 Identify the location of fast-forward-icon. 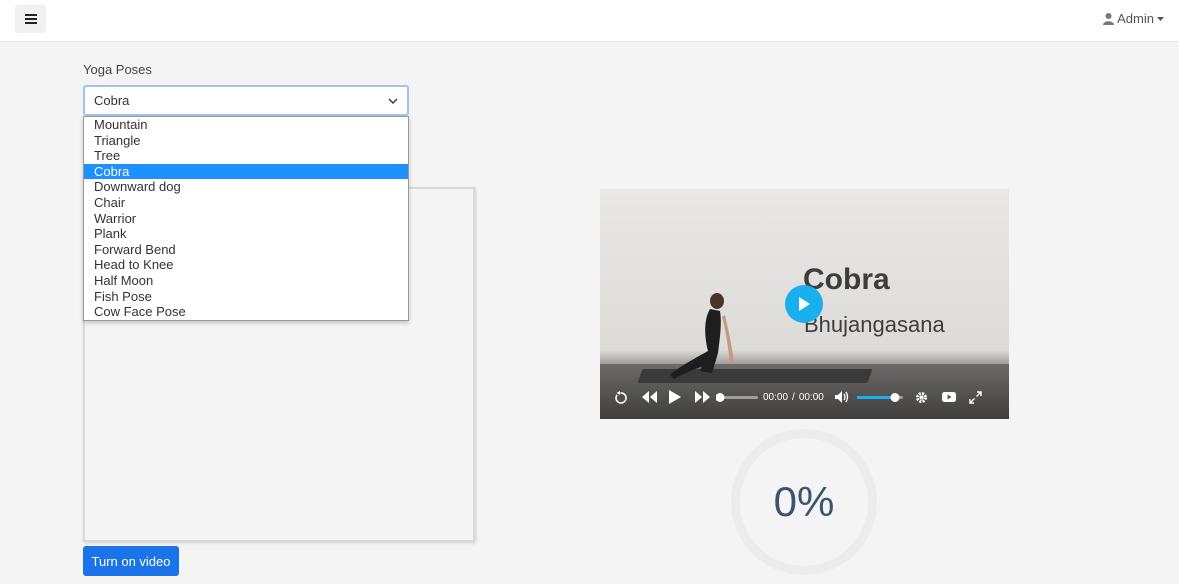
(702, 397).